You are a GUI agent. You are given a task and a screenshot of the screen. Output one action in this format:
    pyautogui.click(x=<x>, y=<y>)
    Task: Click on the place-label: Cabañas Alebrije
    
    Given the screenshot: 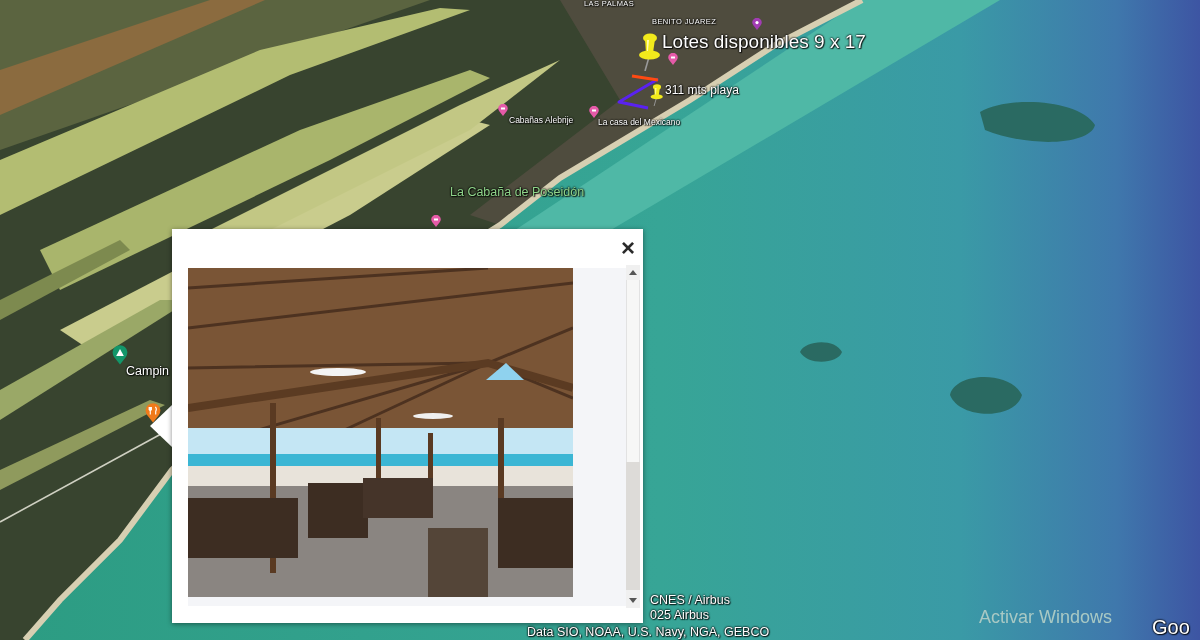 What is the action you would take?
    pyautogui.click(x=541, y=121)
    